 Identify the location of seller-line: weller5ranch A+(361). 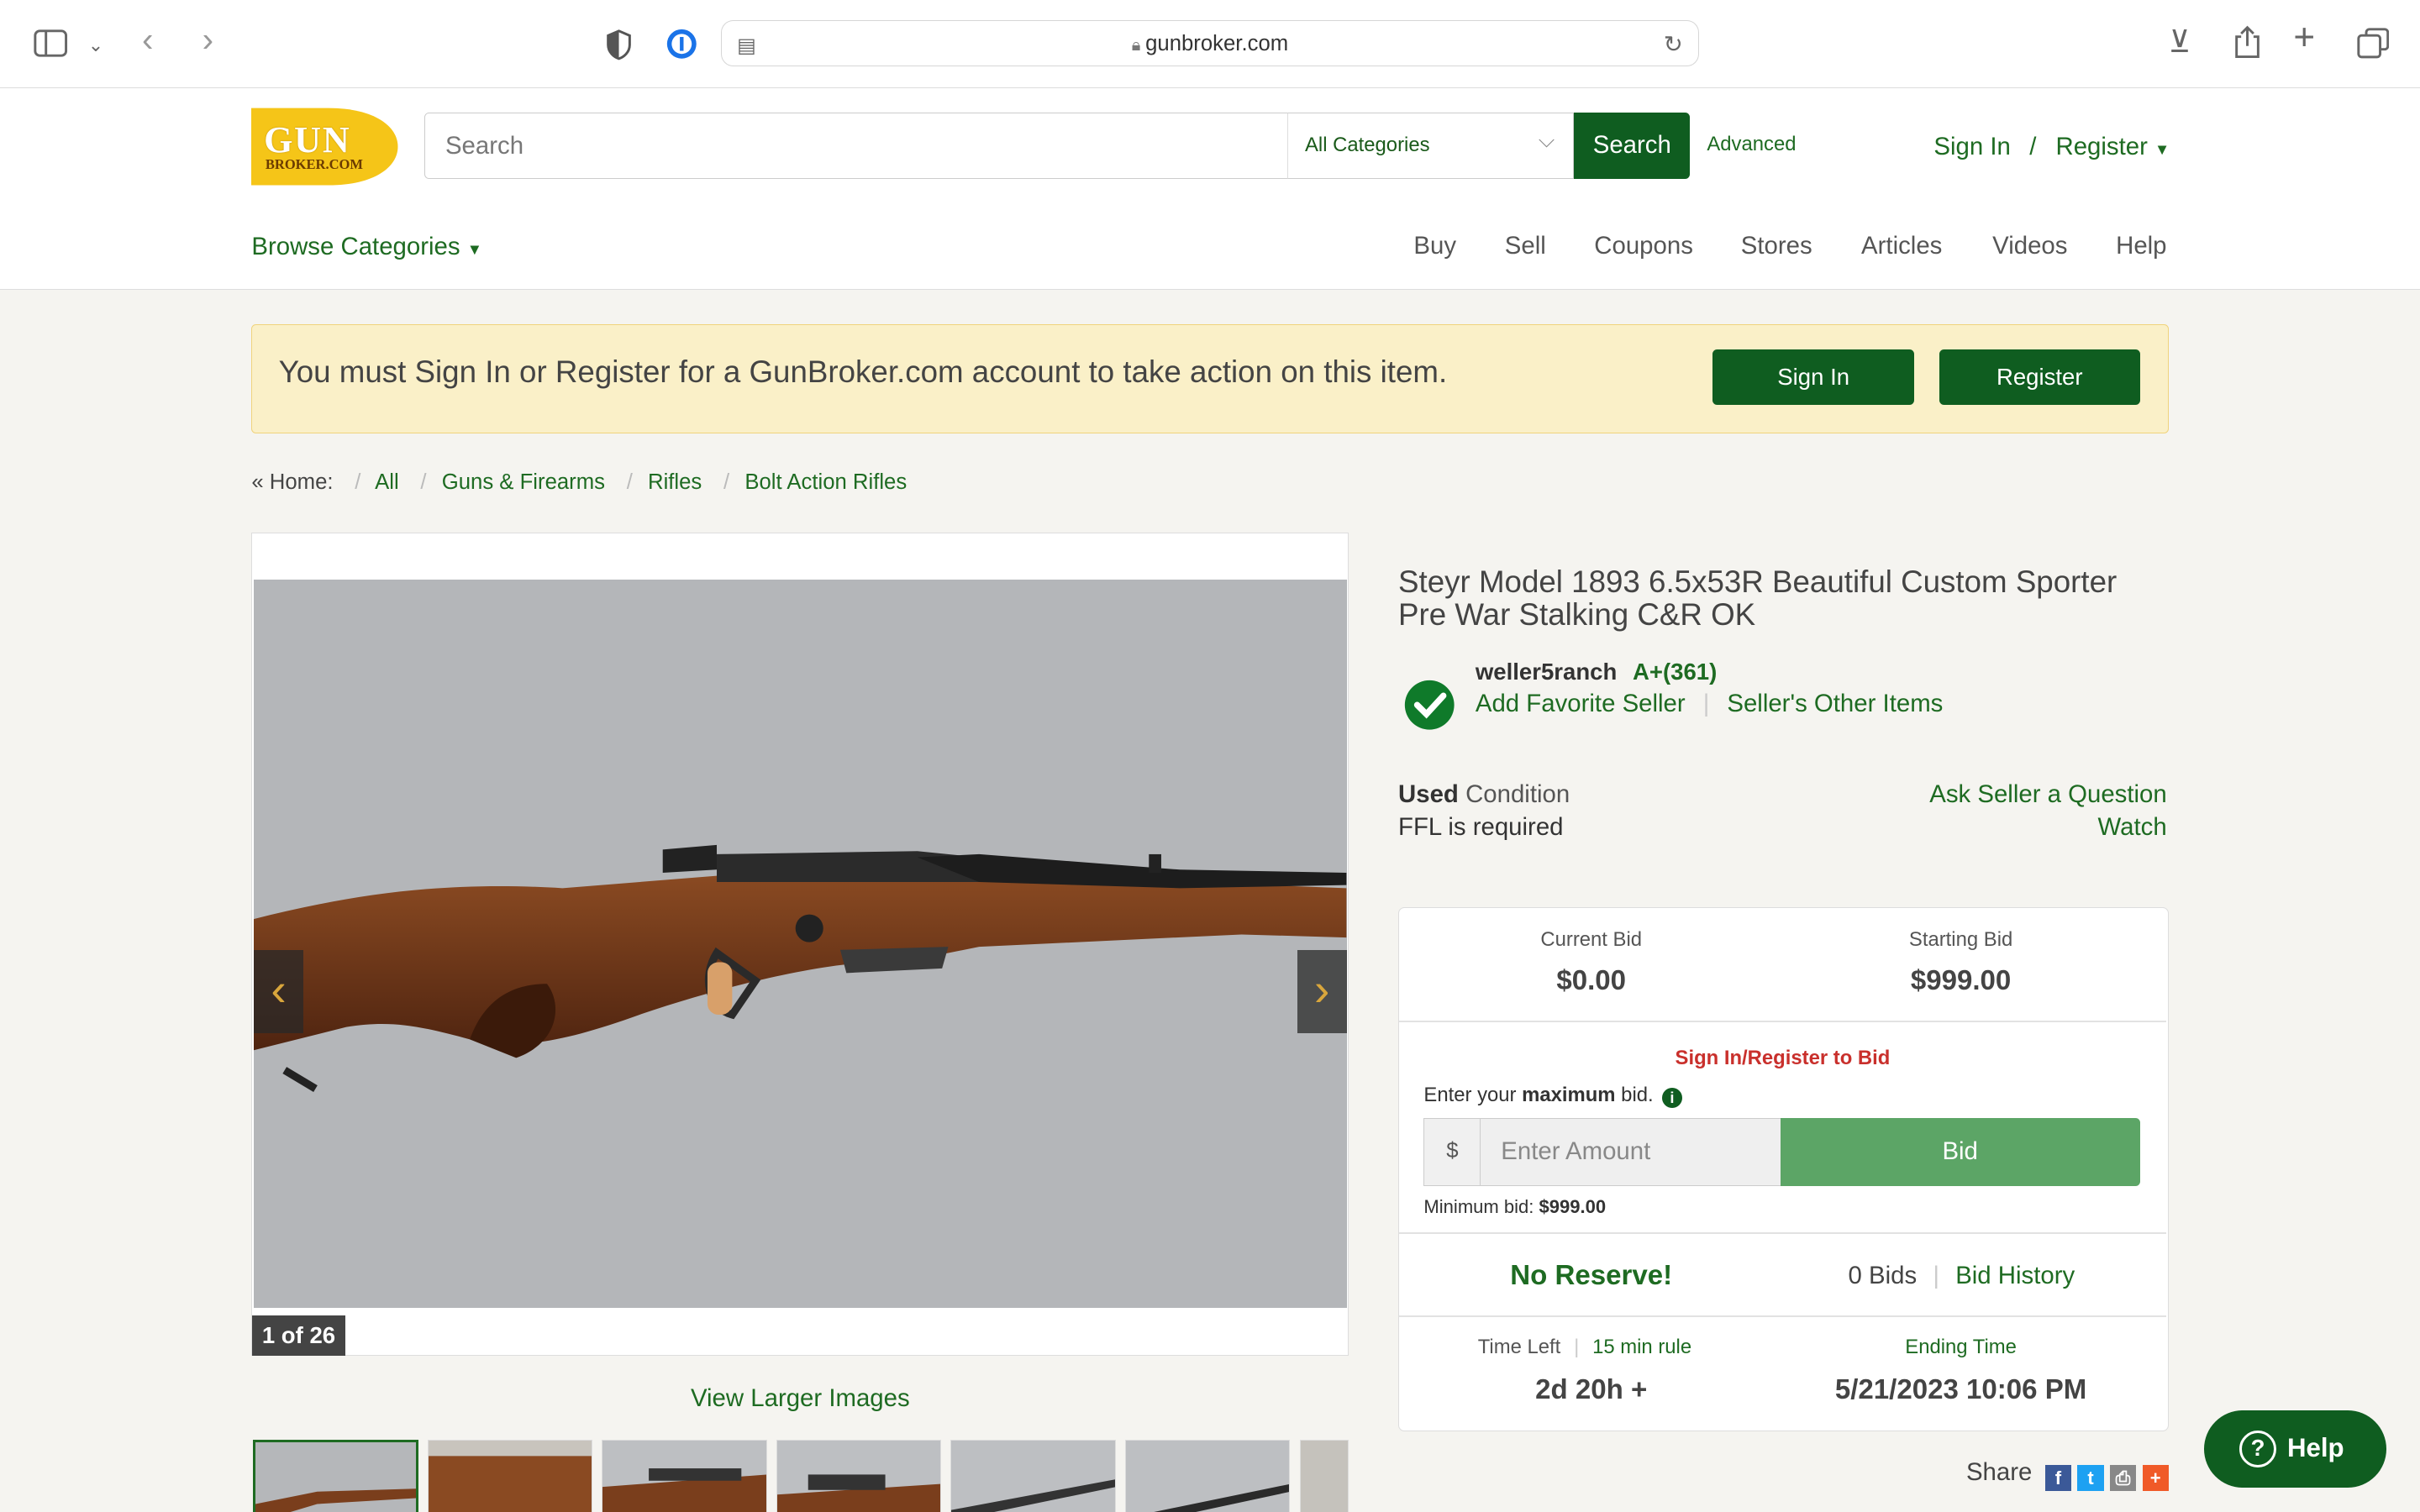
(1596, 672).